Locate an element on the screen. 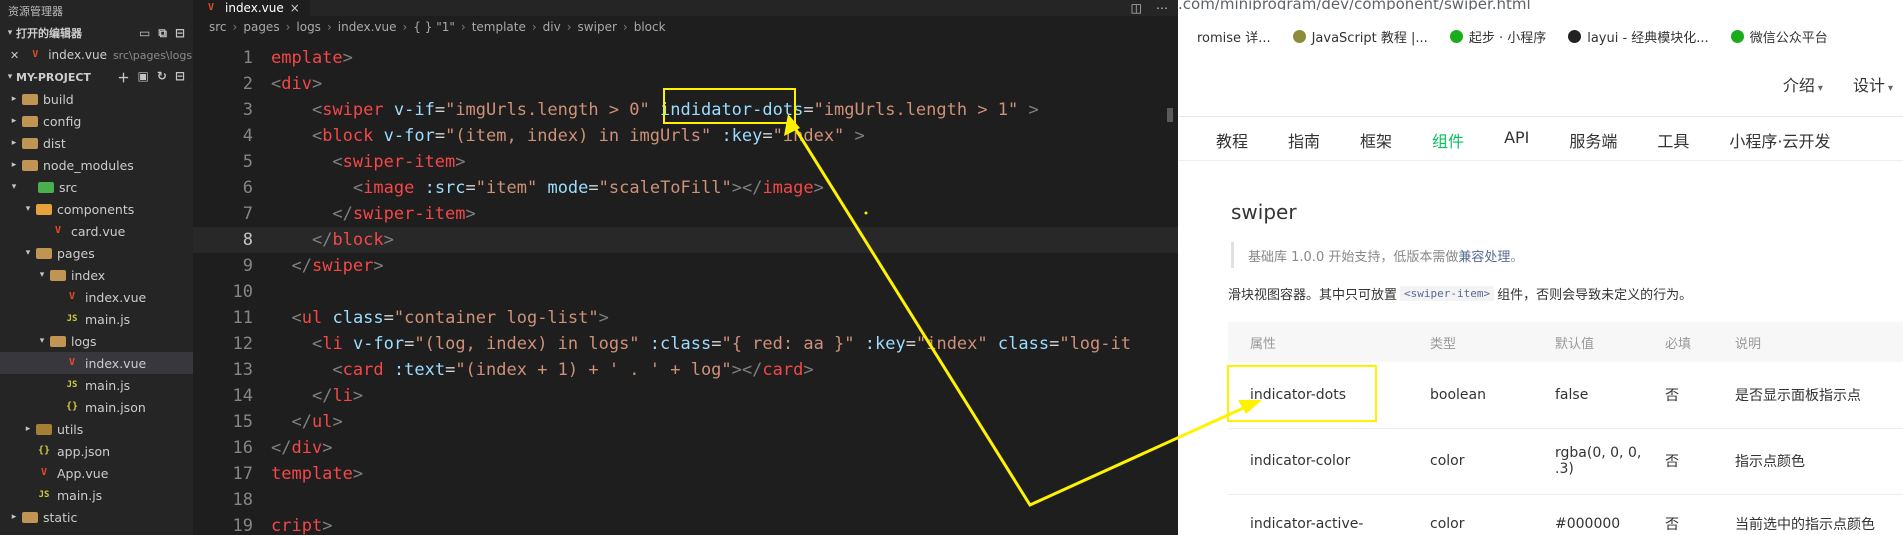 Image resolution: width=1903 pixels, height=535 pixels. split-editor-icon: ◫ is located at coordinates (1136, 8).